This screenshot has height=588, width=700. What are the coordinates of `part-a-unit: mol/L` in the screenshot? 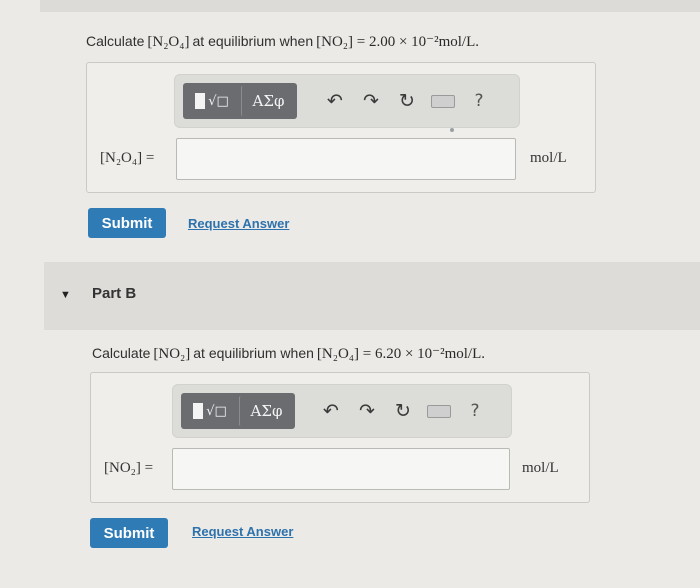 It's located at (548, 158).